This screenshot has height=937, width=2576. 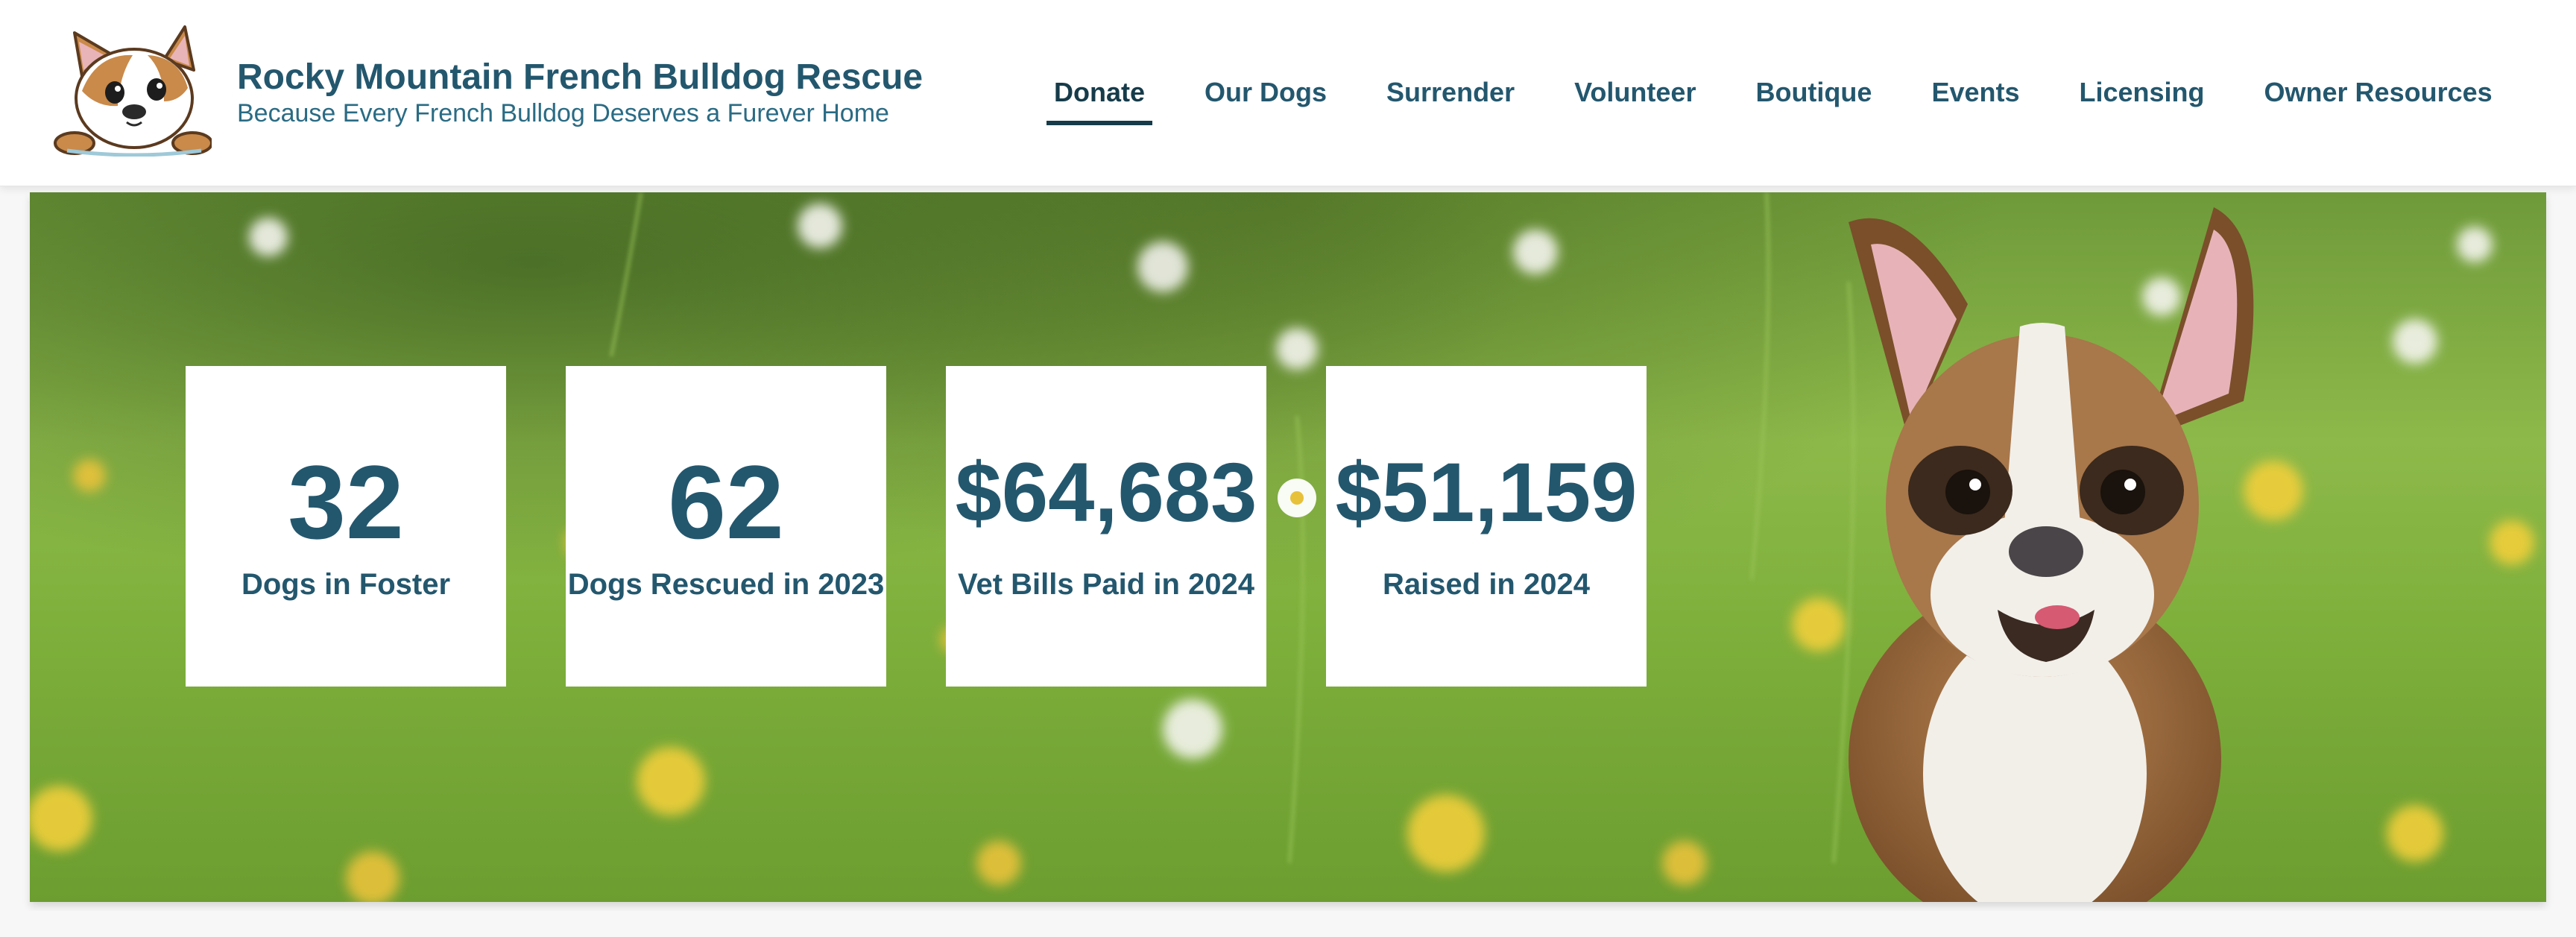 What do you see at coordinates (346, 585) in the screenshot?
I see `stat-label: Dogs in Foster` at bounding box center [346, 585].